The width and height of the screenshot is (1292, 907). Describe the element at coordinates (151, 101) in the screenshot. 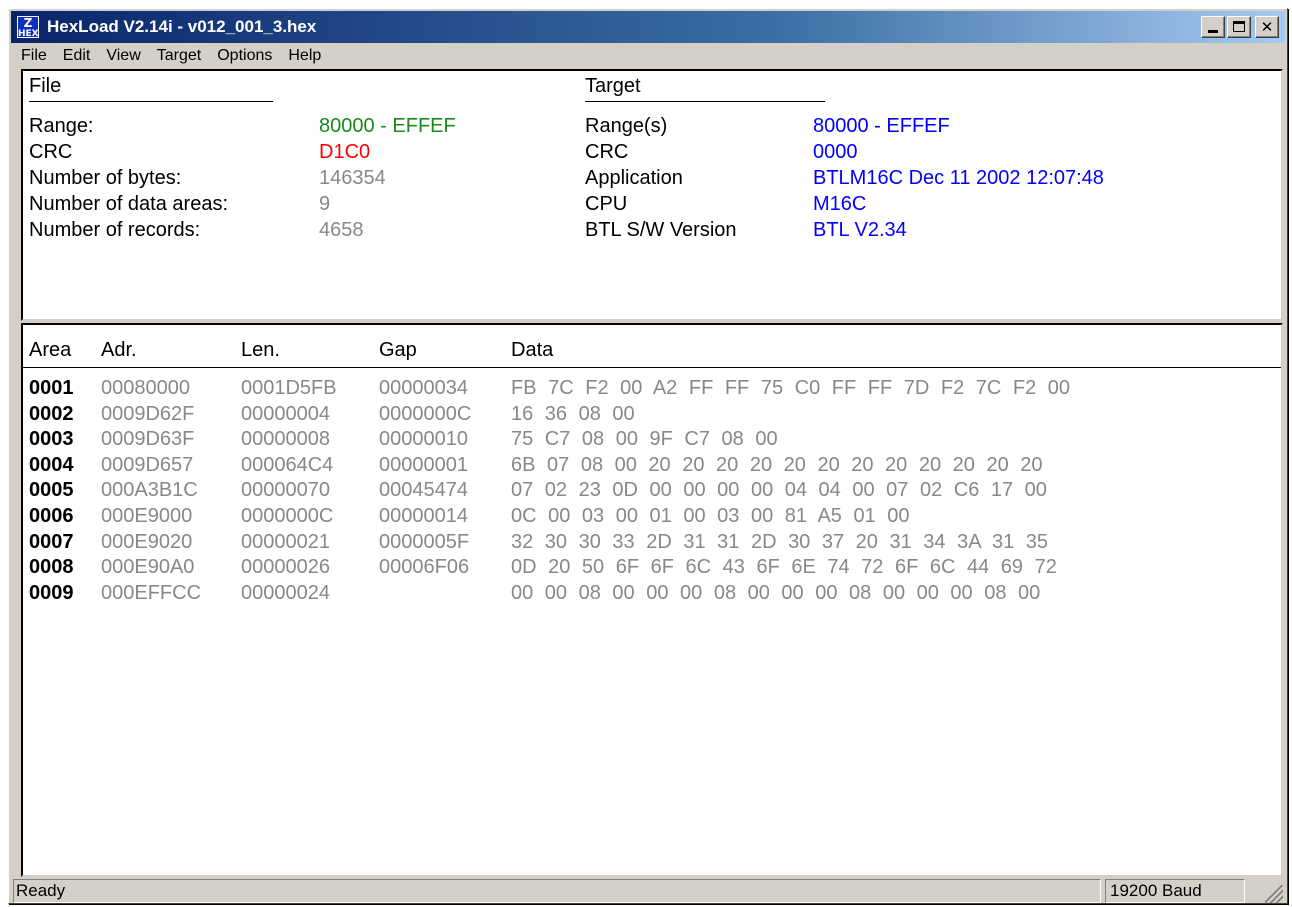

I see `file-heading-underline` at that location.